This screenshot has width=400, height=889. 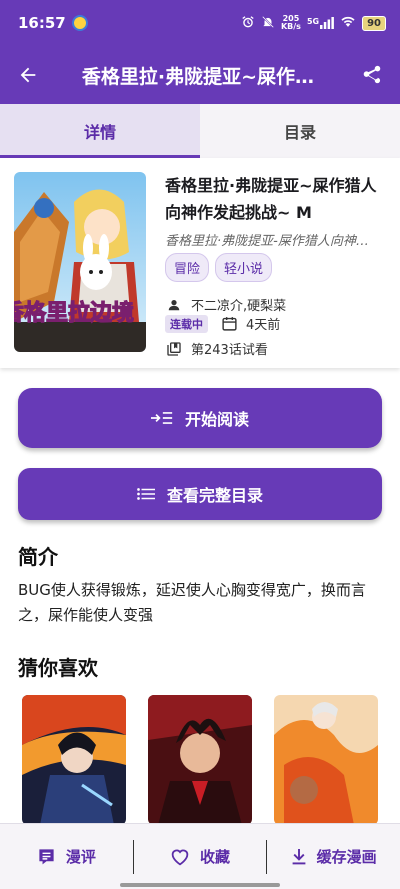 I want to click on back-button, so click(x=28, y=75).